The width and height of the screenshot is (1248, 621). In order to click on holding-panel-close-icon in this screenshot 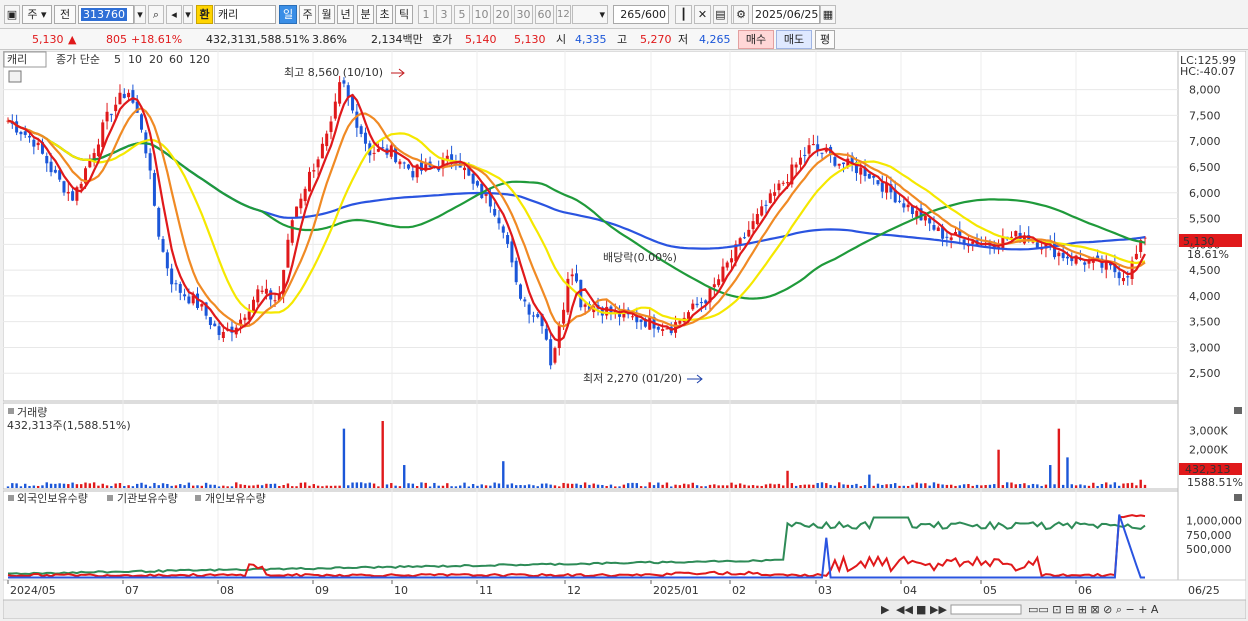, I will do `click(1238, 497)`.